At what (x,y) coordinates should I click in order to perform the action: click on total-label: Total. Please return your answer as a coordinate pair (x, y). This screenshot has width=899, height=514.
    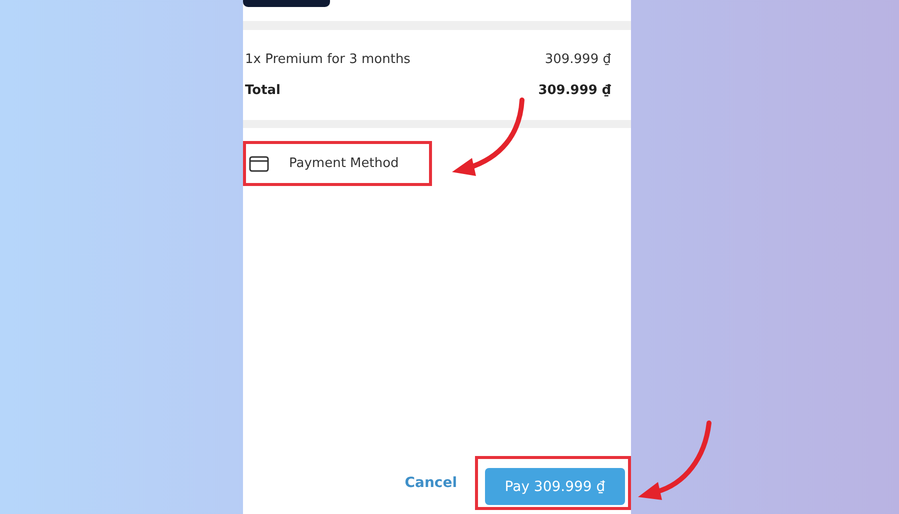
    Looking at the image, I should click on (263, 90).